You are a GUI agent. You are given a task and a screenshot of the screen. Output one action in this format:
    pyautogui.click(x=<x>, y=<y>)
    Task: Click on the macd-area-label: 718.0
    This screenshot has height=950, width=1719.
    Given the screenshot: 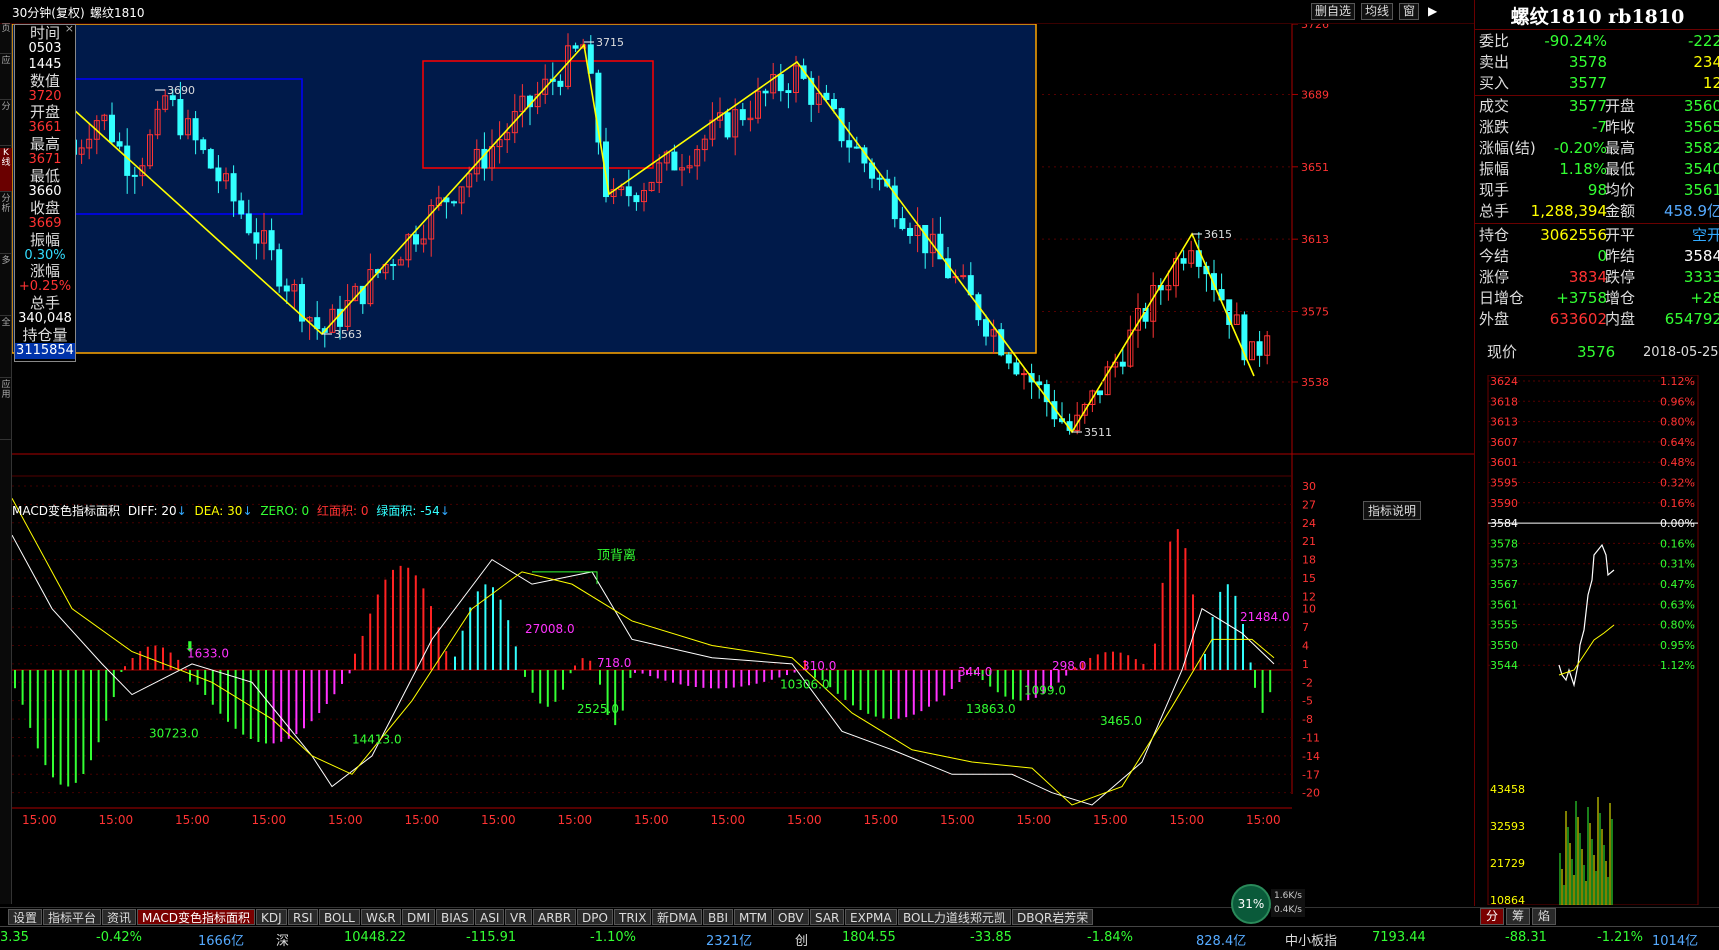 What is the action you would take?
    pyautogui.click(x=614, y=663)
    